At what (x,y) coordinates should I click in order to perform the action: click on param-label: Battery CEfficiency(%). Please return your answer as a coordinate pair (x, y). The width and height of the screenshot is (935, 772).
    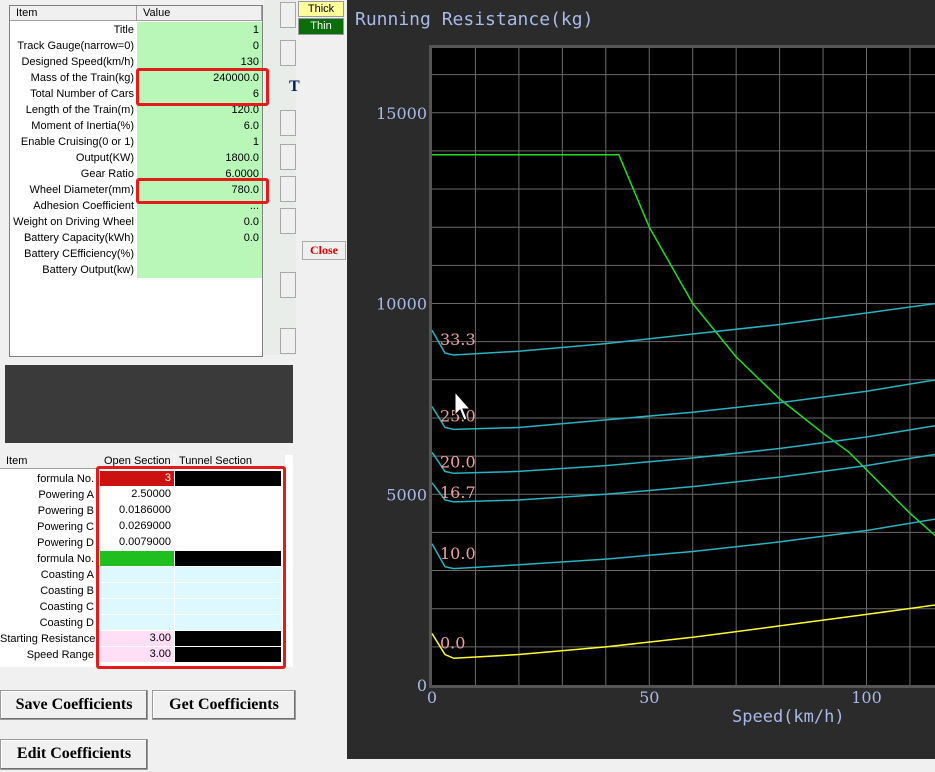
    Looking at the image, I should click on (73, 254).